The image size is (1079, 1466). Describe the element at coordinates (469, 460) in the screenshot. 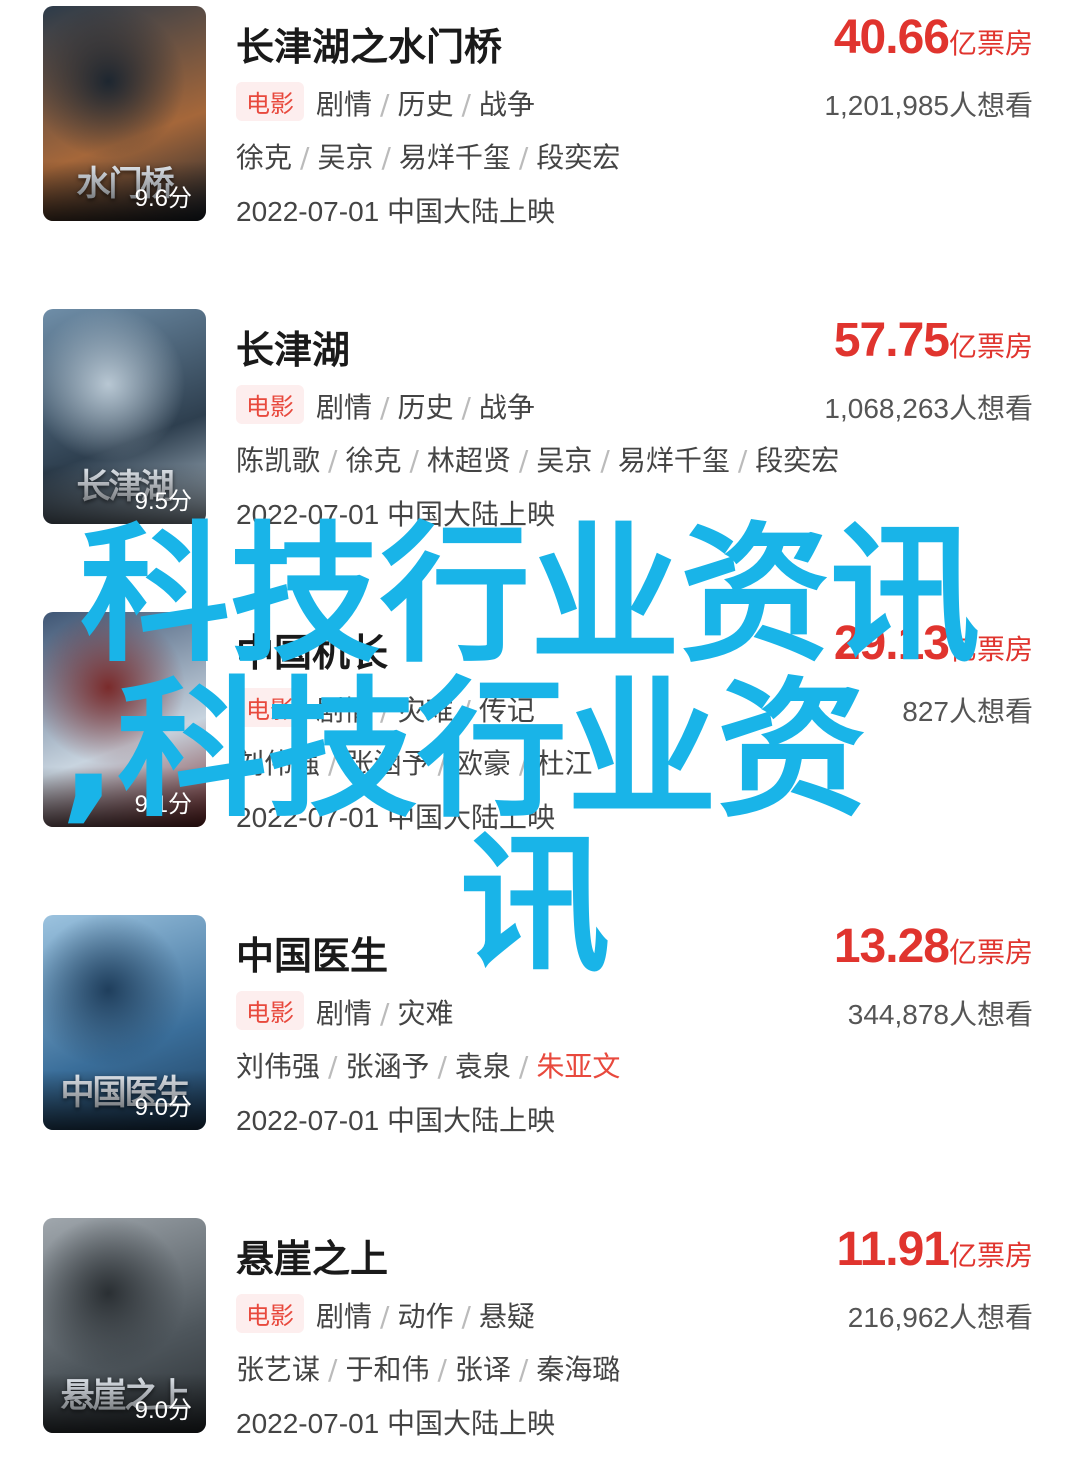

I see `cast-name: 林超贤` at that location.